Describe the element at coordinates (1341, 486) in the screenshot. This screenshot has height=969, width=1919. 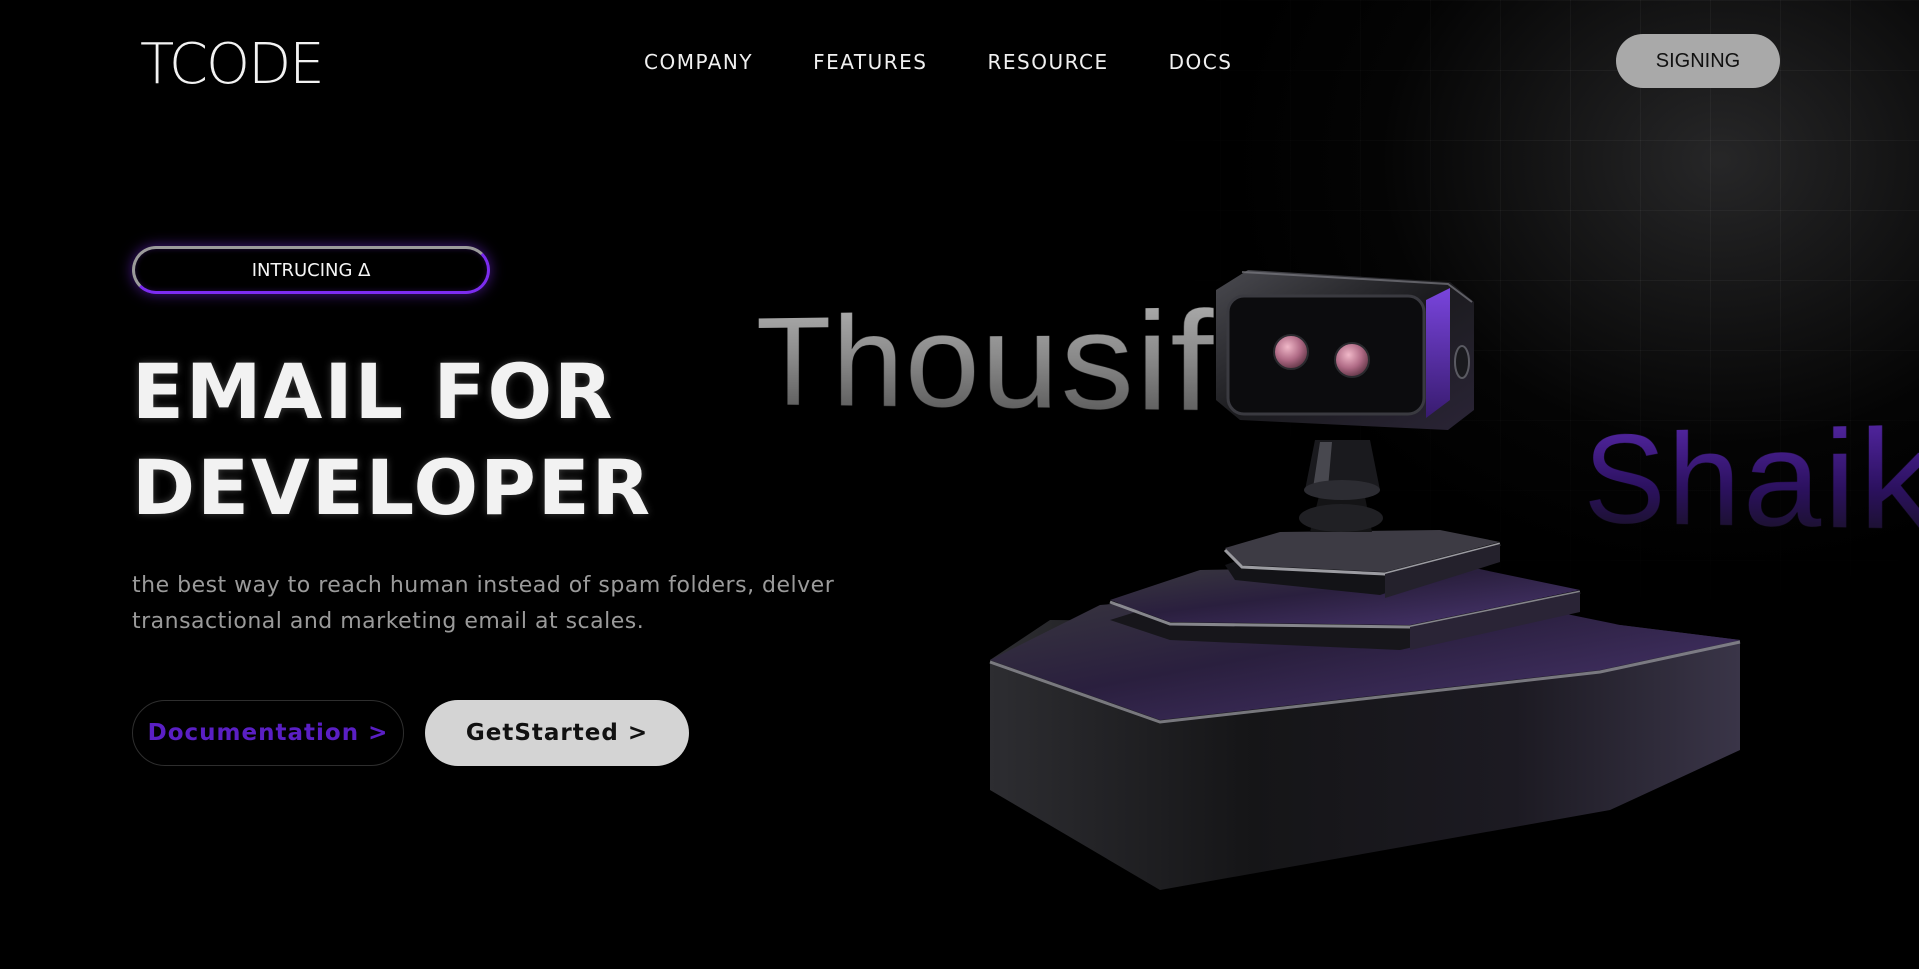
I see `robot-neck` at that location.